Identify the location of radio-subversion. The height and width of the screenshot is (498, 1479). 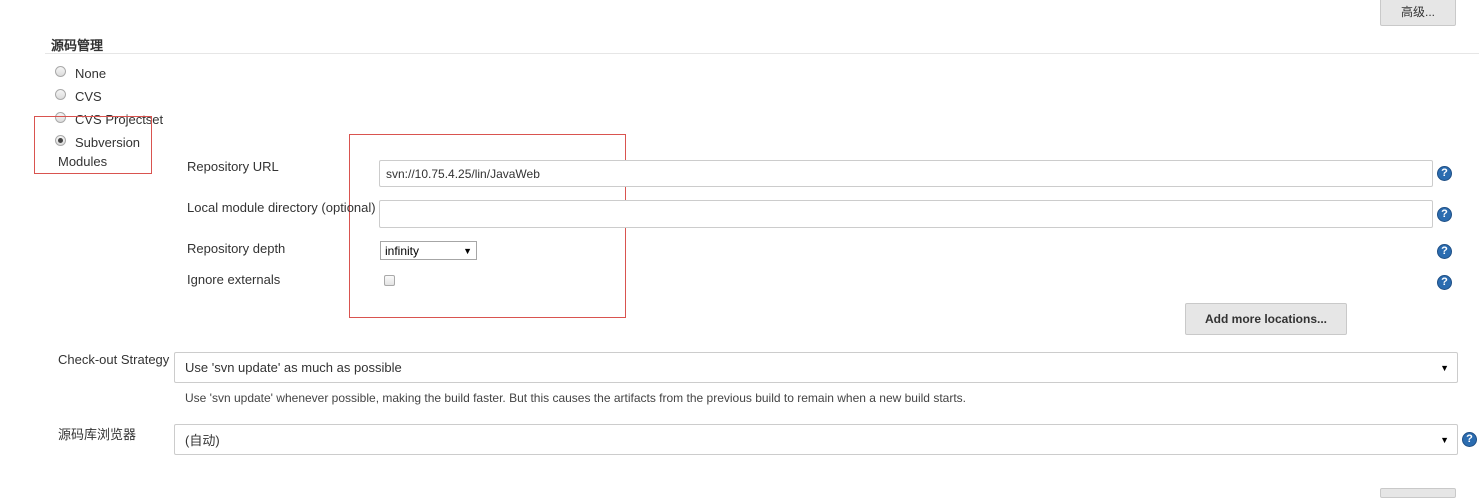
(60, 140).